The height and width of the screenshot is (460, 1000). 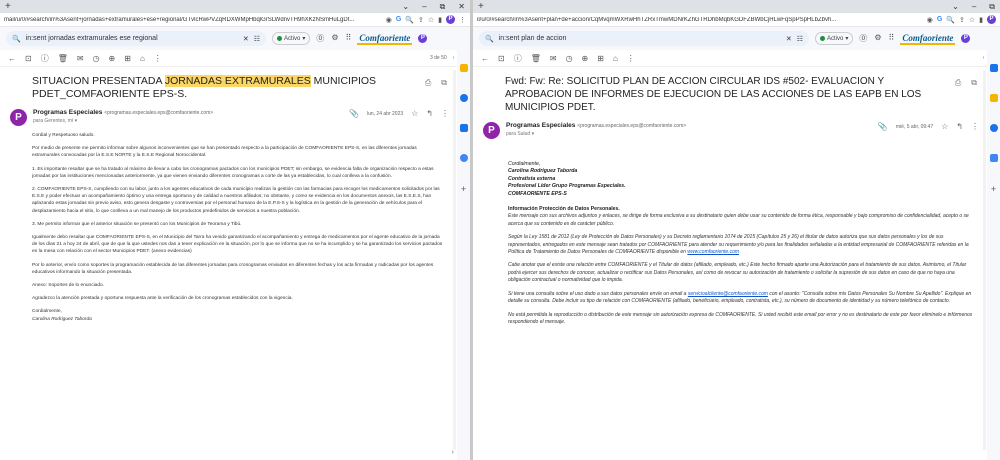 What do you see at coordinates (728, 294) in the screenshot?
I see `email-link: servicioalcliente@comfaoriente.com` at bounding box center [728, 294].